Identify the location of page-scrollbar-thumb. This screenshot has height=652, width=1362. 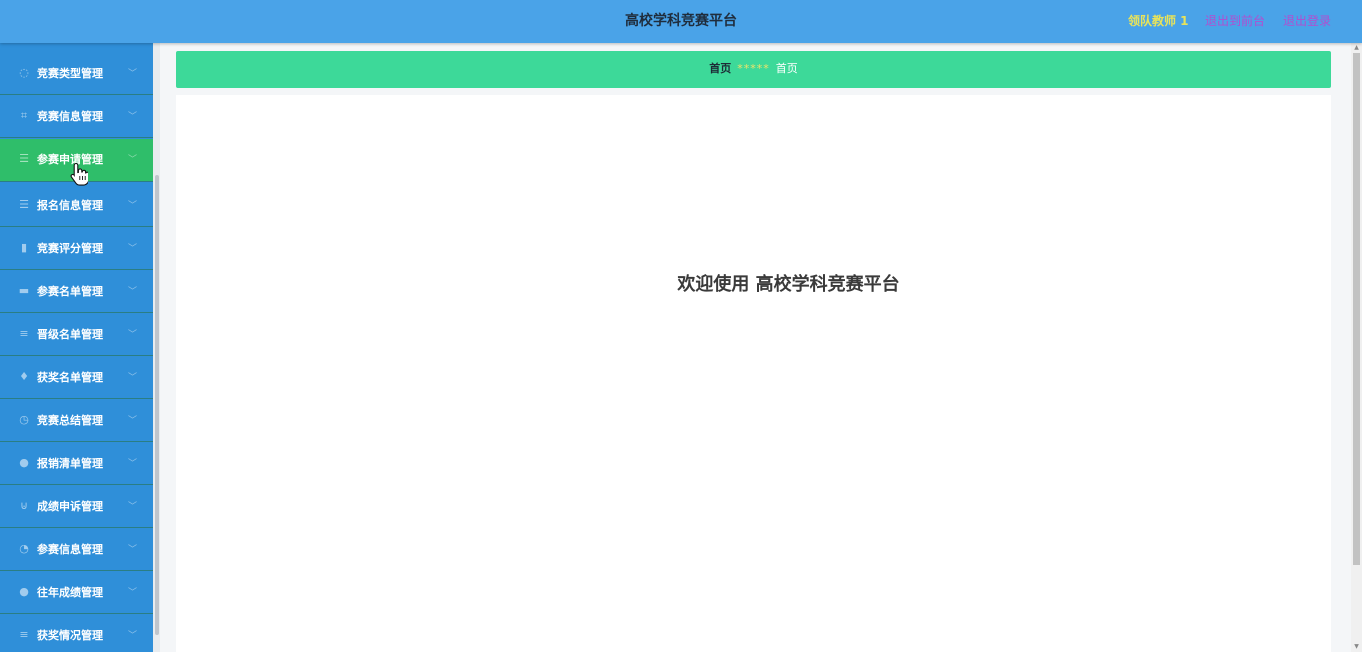
(1356, 309).